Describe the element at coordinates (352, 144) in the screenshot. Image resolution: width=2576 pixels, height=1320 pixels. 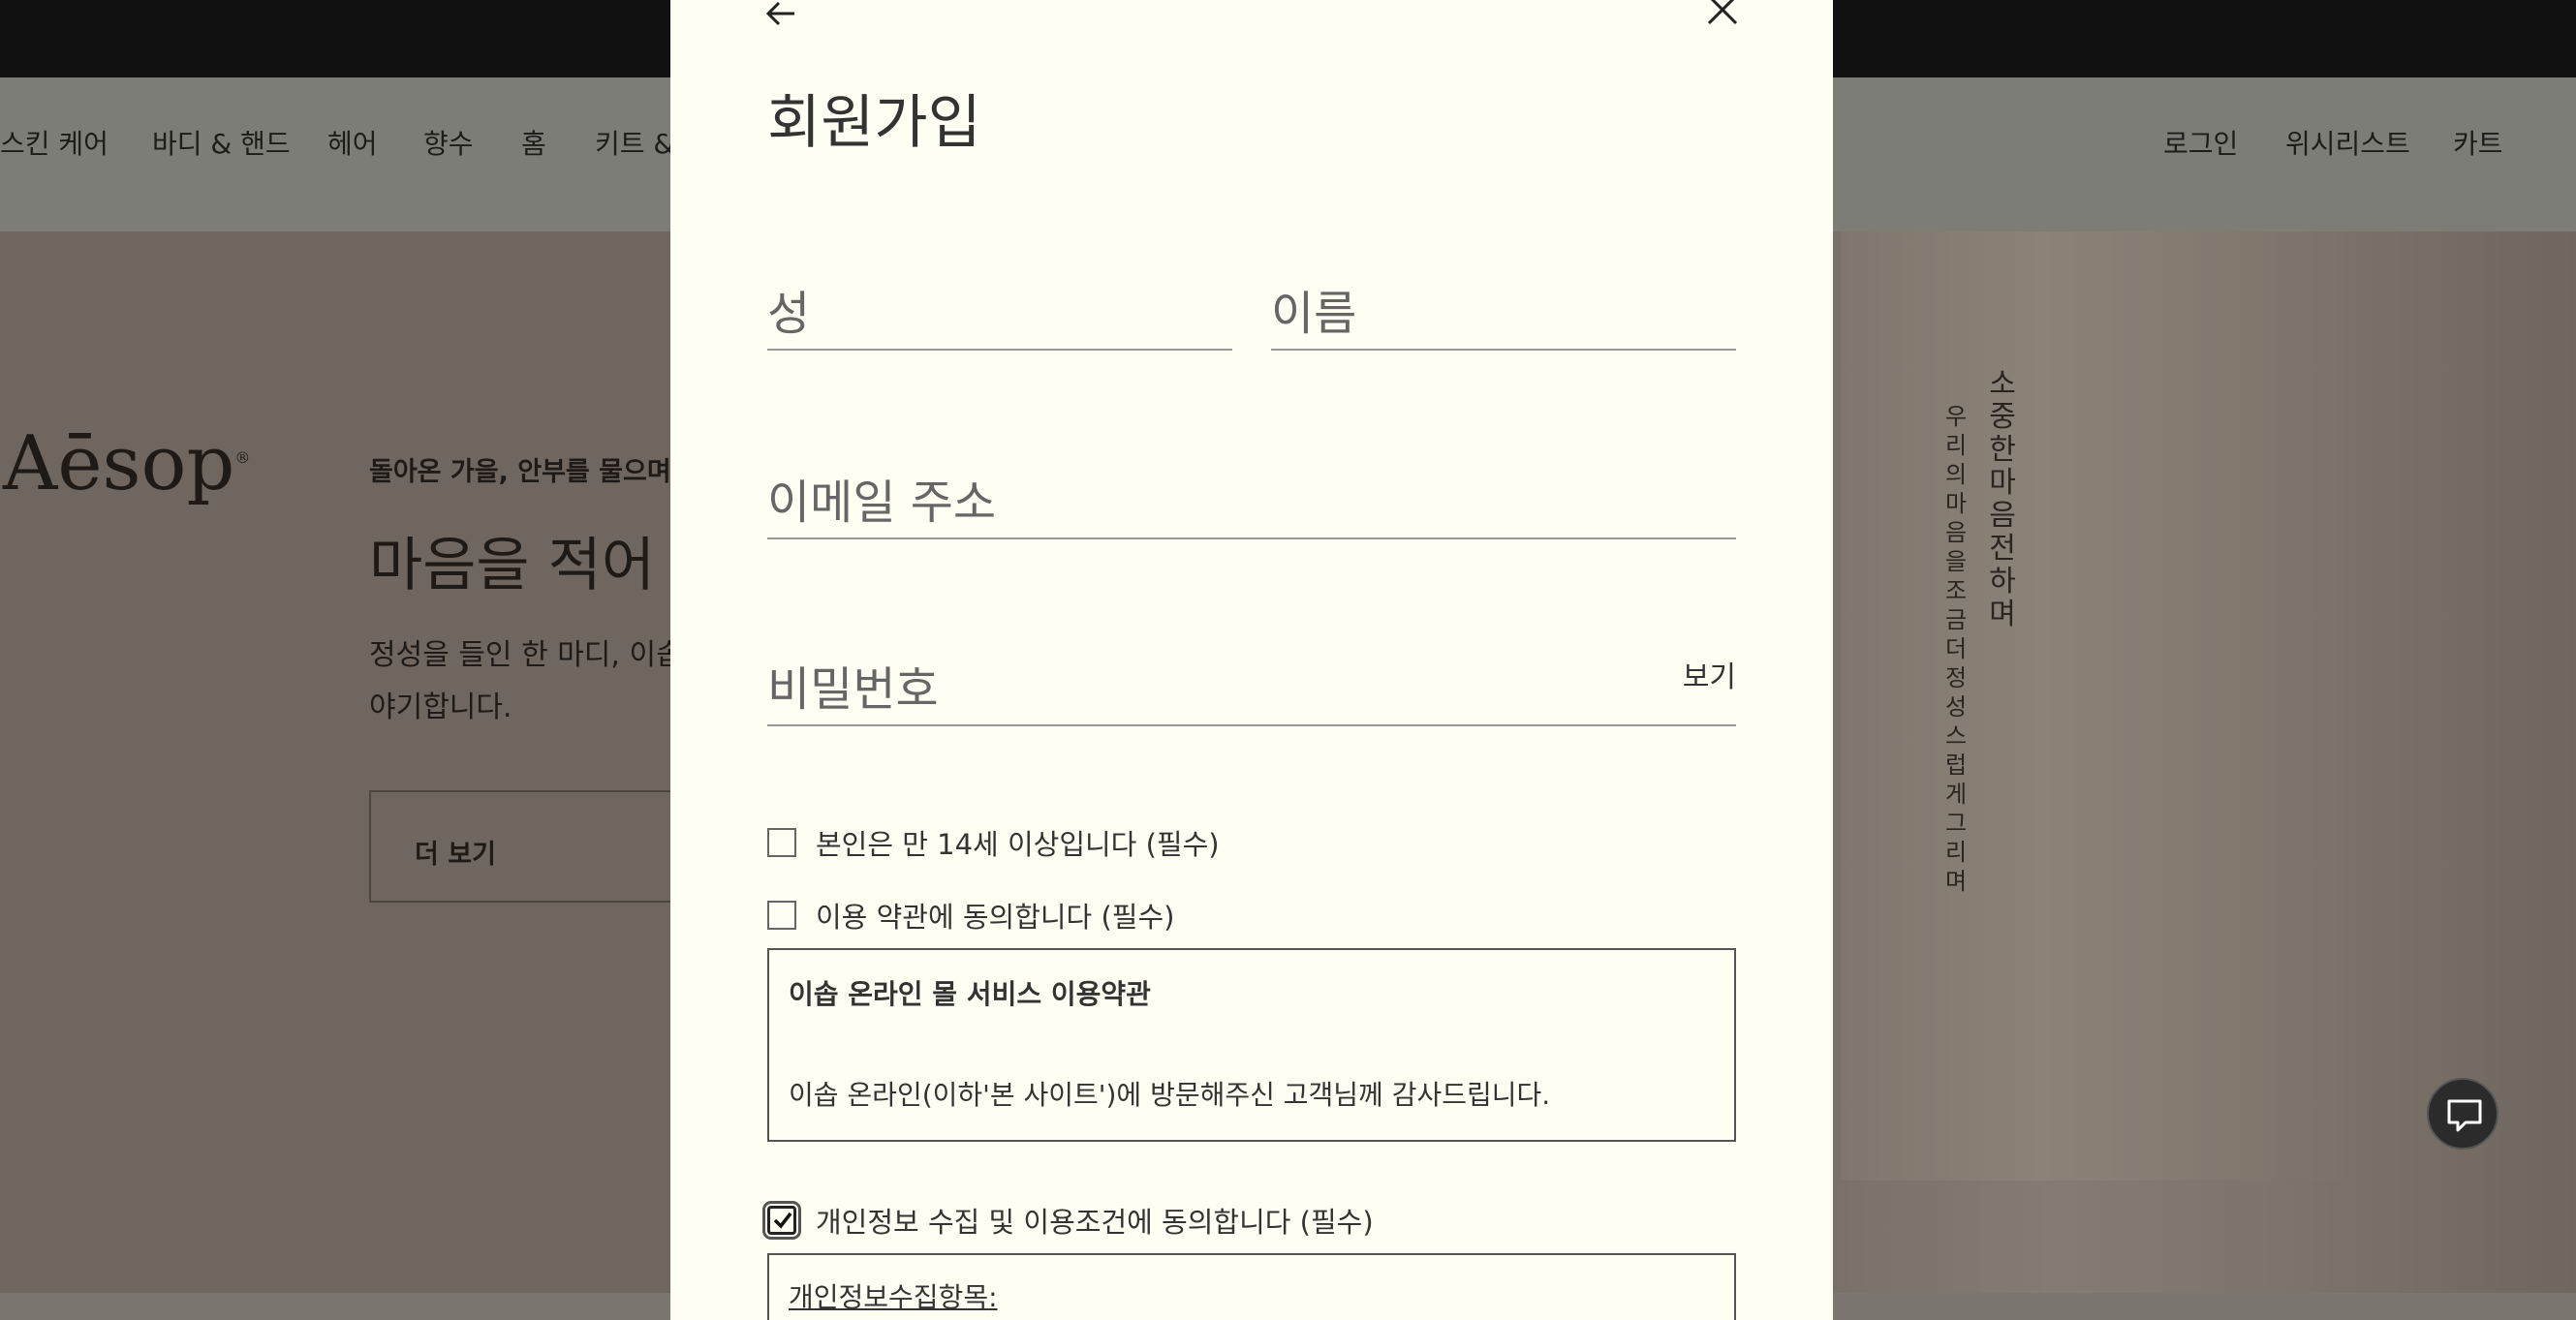
I see `nav-item-hair: 헤어` at that location.